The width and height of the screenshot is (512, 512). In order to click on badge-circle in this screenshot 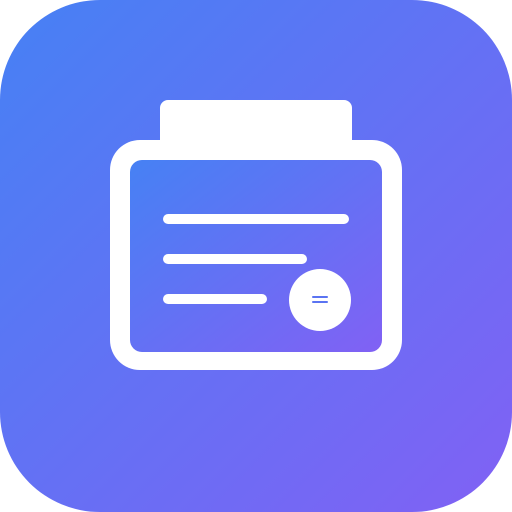, I will do `click(320, 300)`.